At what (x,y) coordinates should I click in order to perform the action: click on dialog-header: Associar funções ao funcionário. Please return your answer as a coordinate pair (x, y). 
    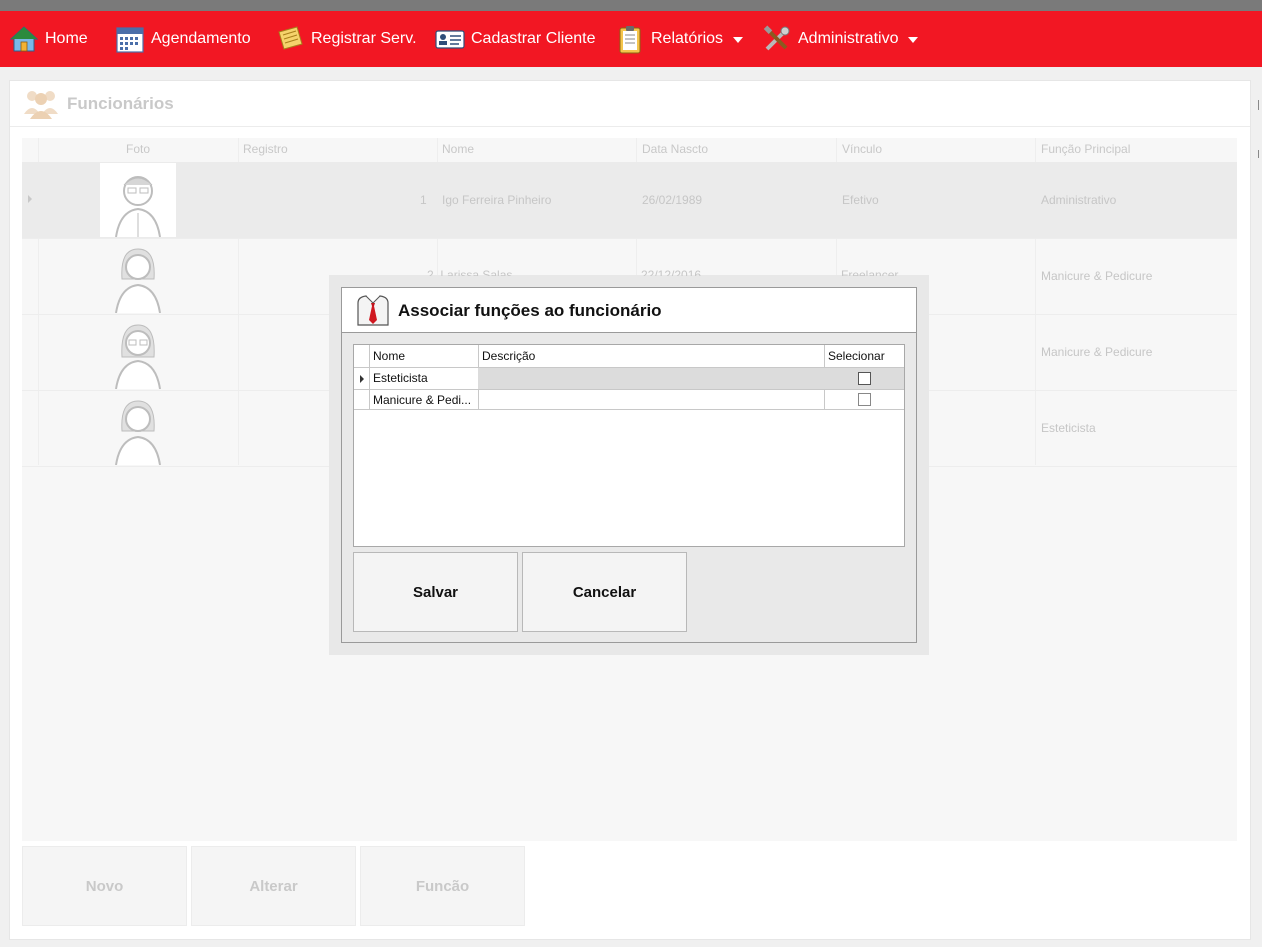
    Looking at the image, I should click on (629, 310).